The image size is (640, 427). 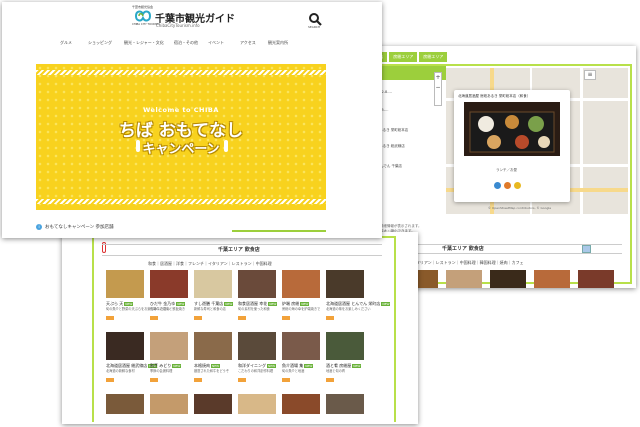 I want to click on nav-lodging: 宿泊・その他, so click(x=186, y=43).